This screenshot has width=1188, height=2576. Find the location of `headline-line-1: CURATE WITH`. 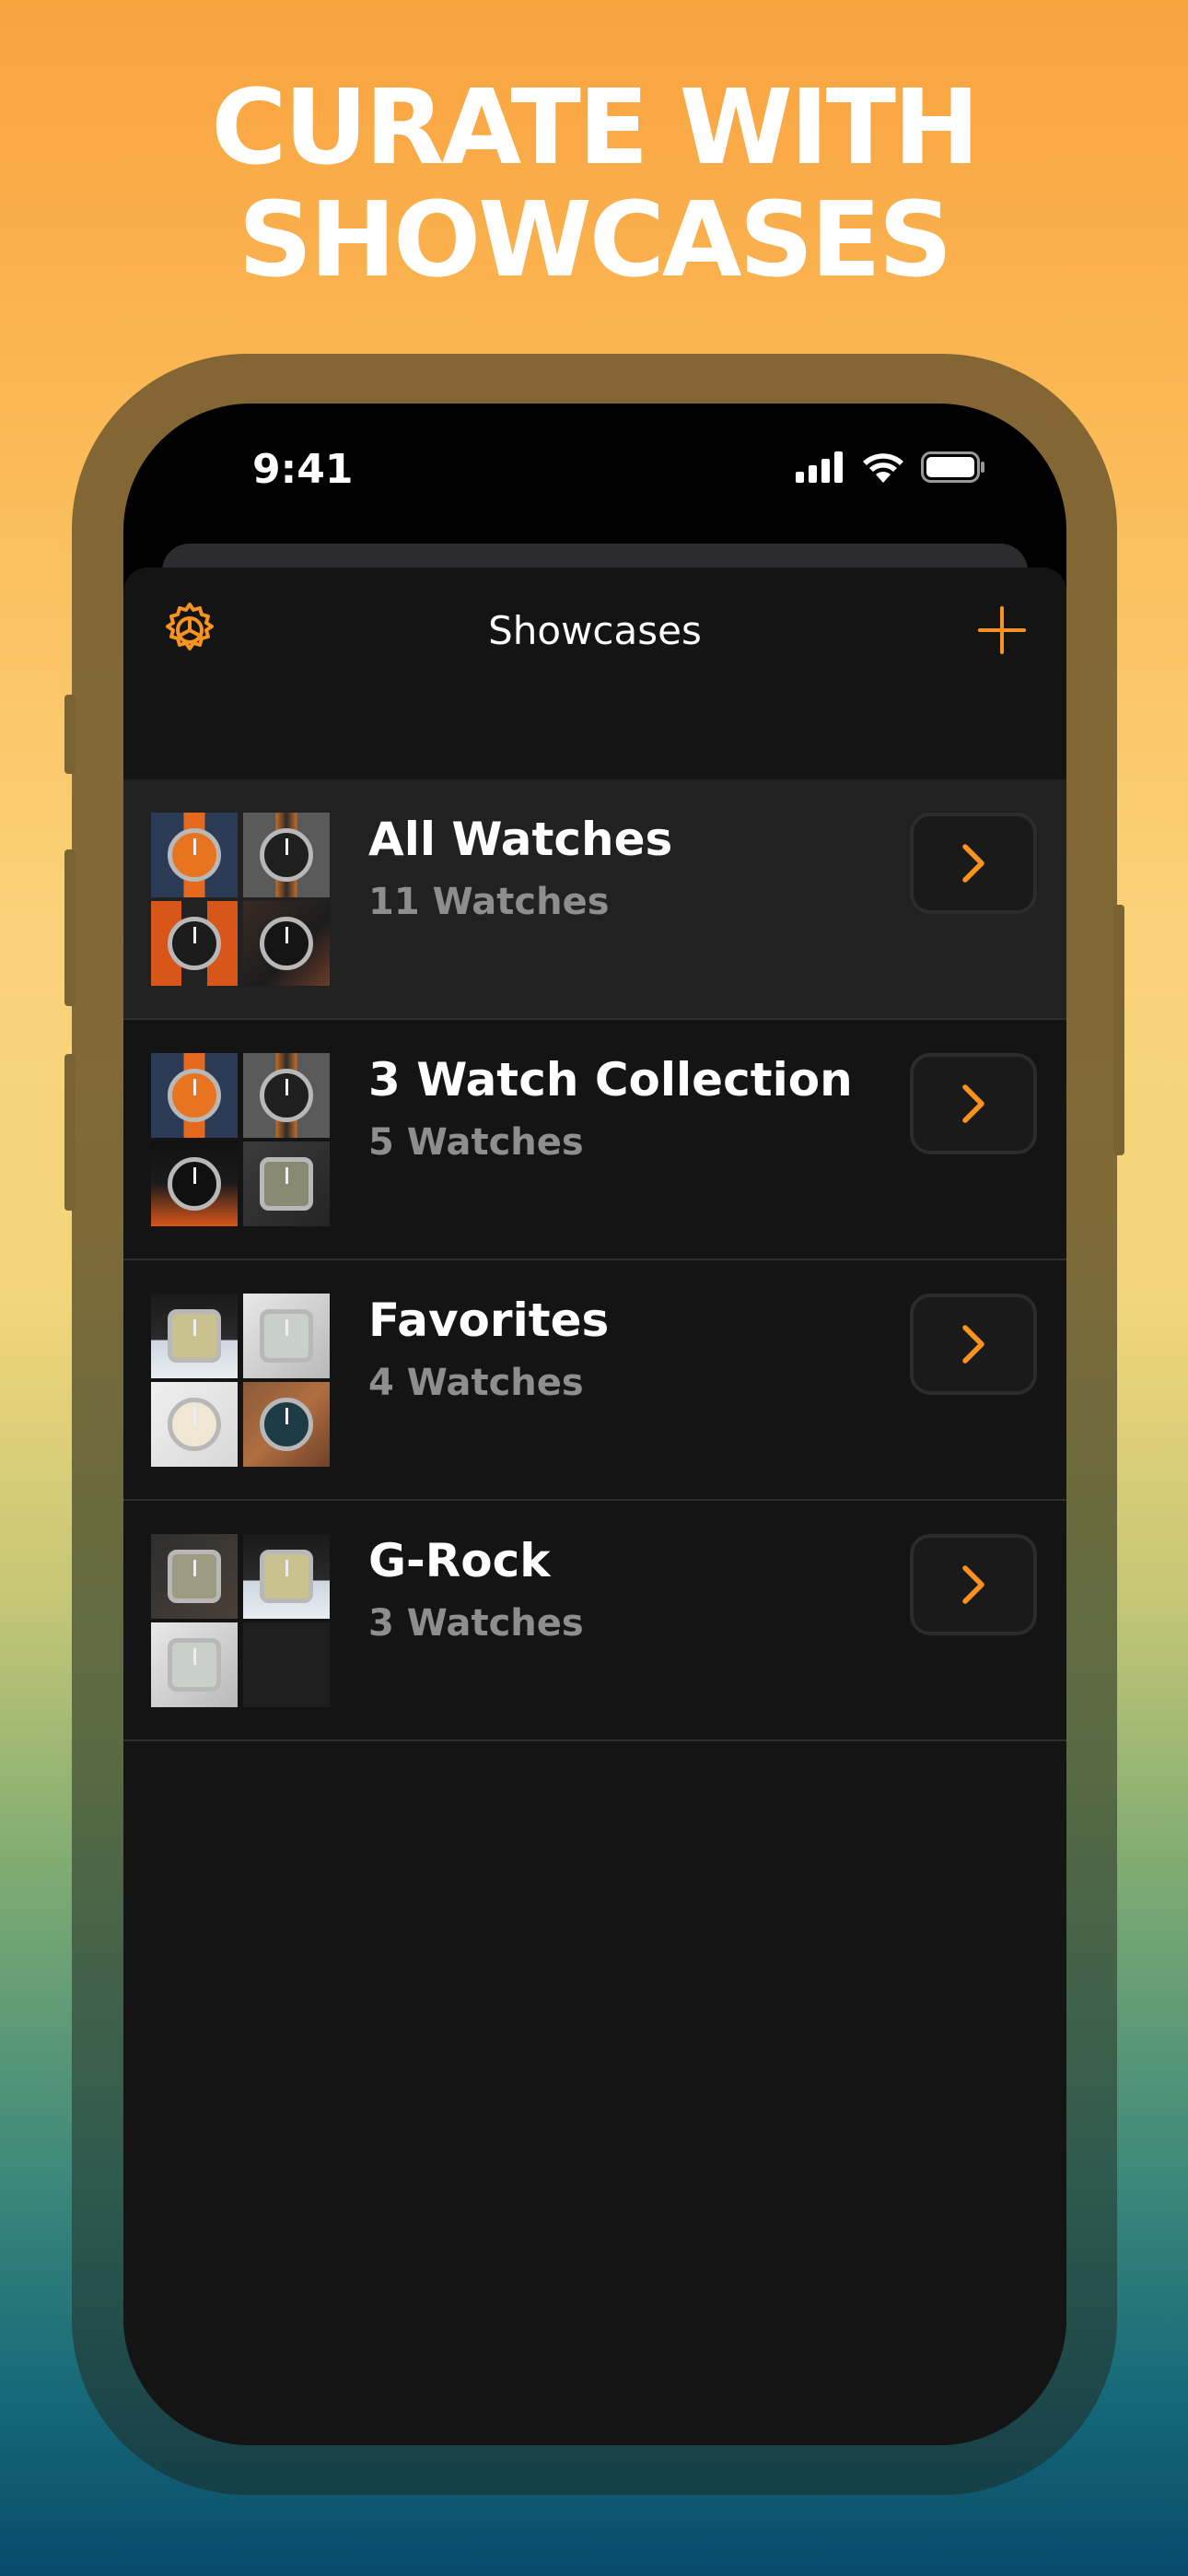

headline-line-1: CURATE WITH is located at coordinates (595, 128).